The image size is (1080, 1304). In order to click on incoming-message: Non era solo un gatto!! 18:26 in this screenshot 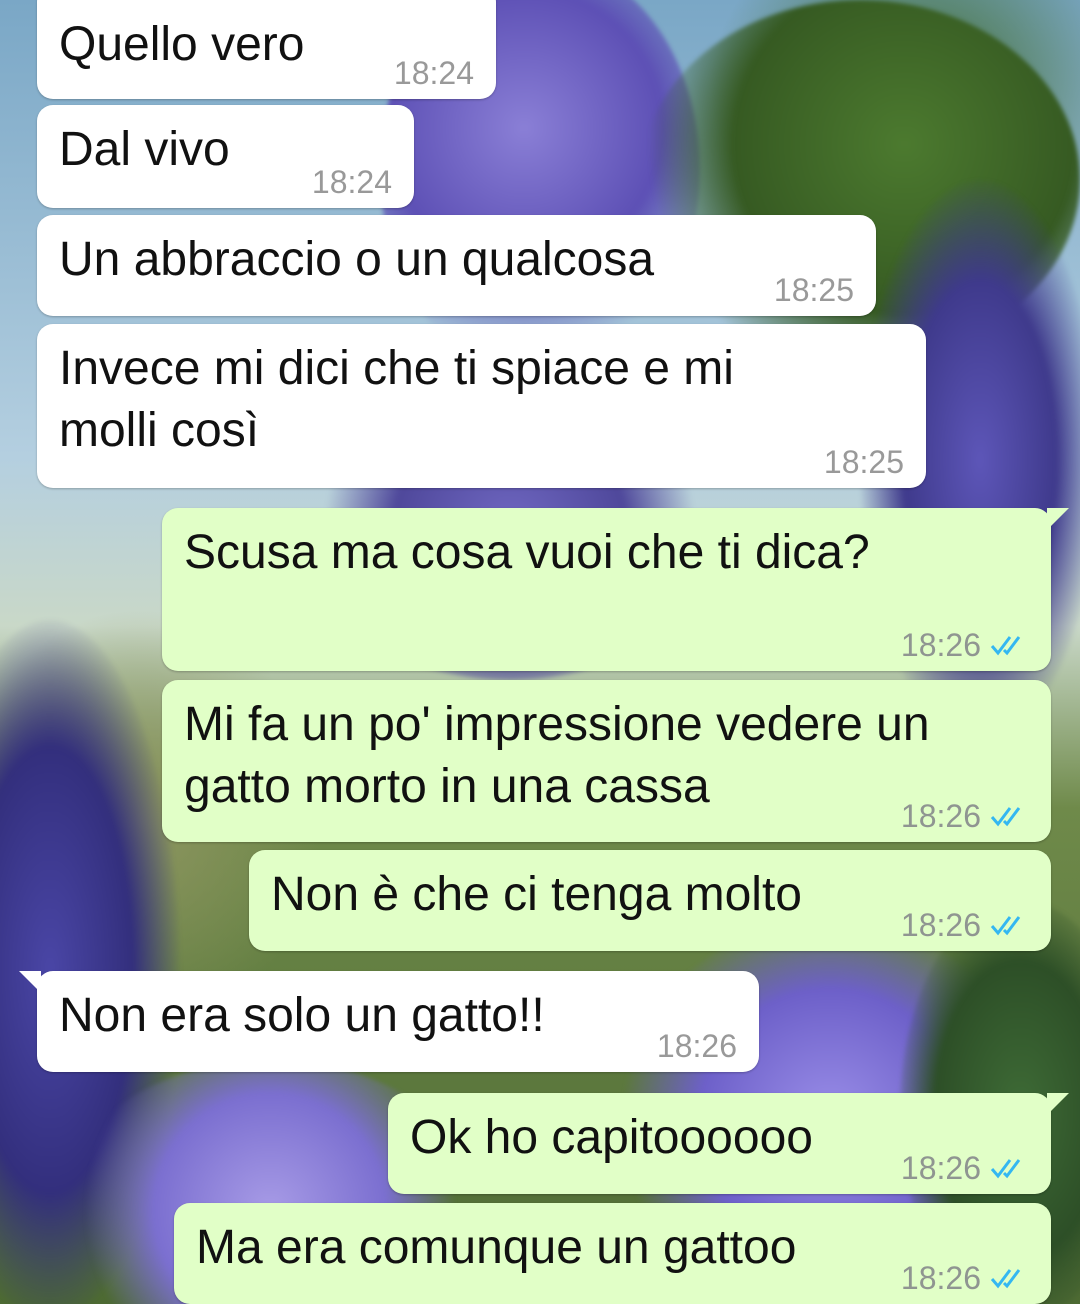, I will do `click(389, 1021)`.